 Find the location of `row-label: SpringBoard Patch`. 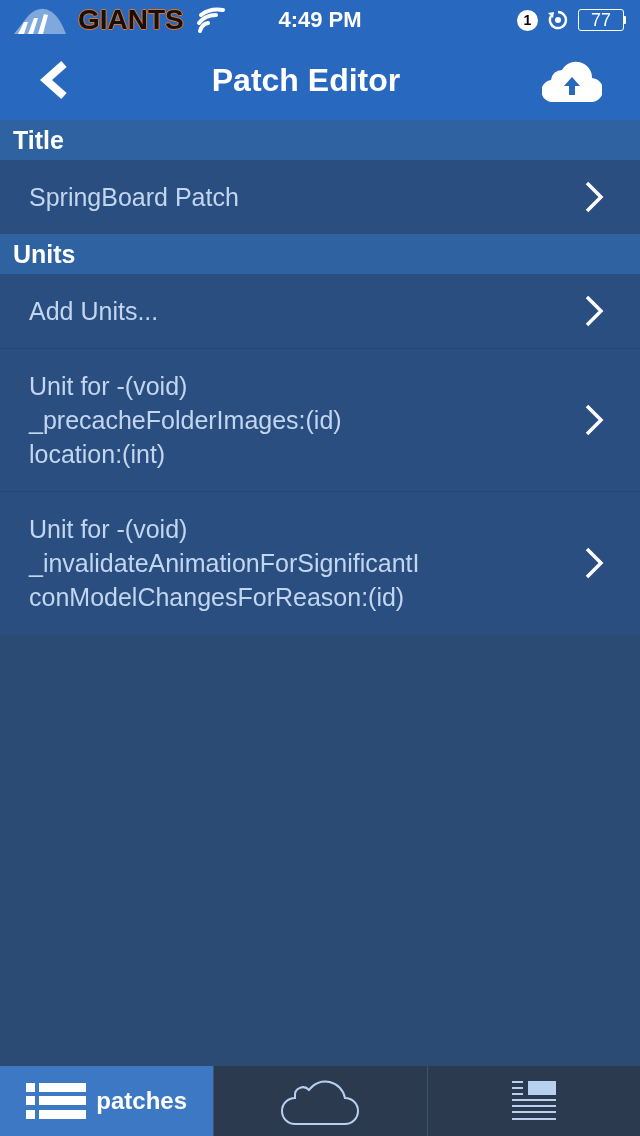

row-label: SpringBoard Patch is located at coordinates (134, 197).